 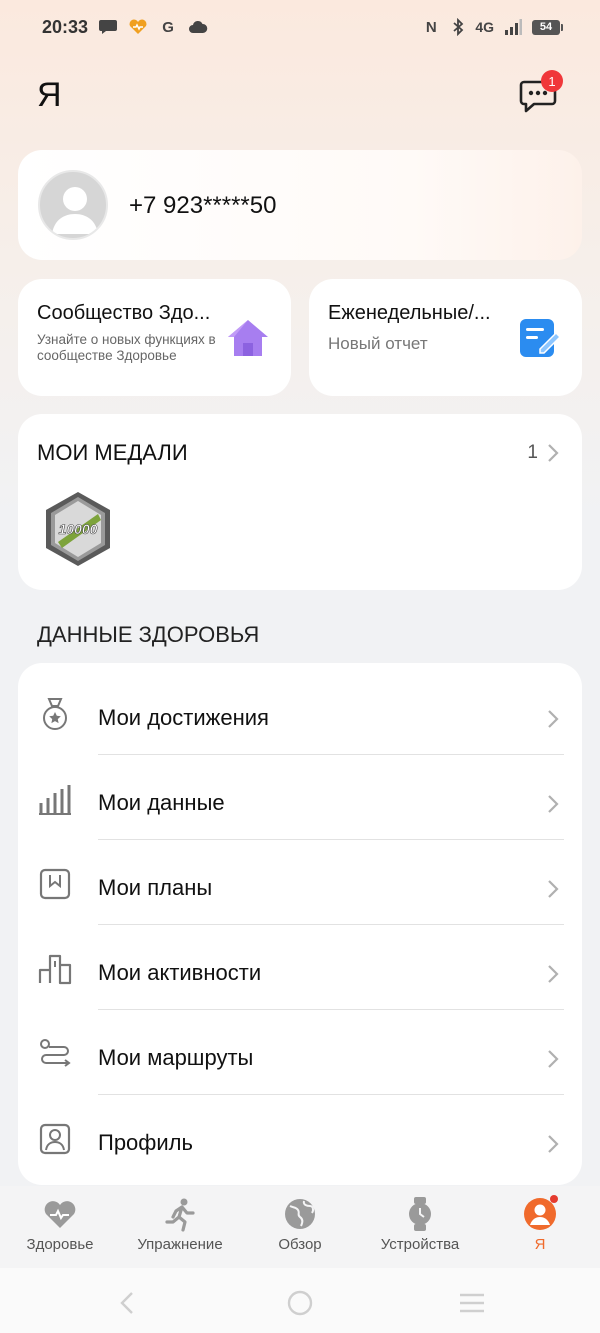 What do you see at coordinates (513, 27) in the screenshot?
I see `signal-icon` at bounding box center [513, 27].